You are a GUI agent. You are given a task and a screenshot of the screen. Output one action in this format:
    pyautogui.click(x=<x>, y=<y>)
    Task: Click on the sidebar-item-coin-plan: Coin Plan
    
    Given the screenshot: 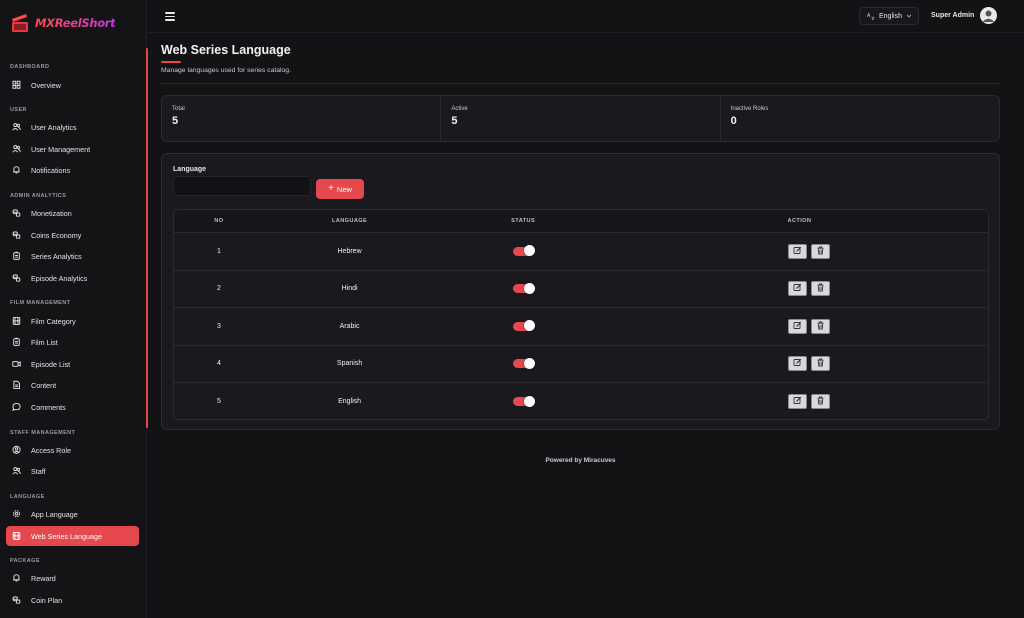 What is the action you would take?
    pyautogui.click(x=72, y=600)
    